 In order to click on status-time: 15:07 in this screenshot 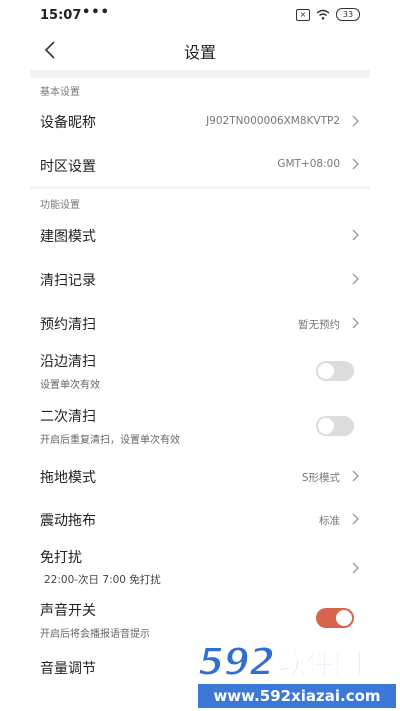, I will do `click(61, 15)`.